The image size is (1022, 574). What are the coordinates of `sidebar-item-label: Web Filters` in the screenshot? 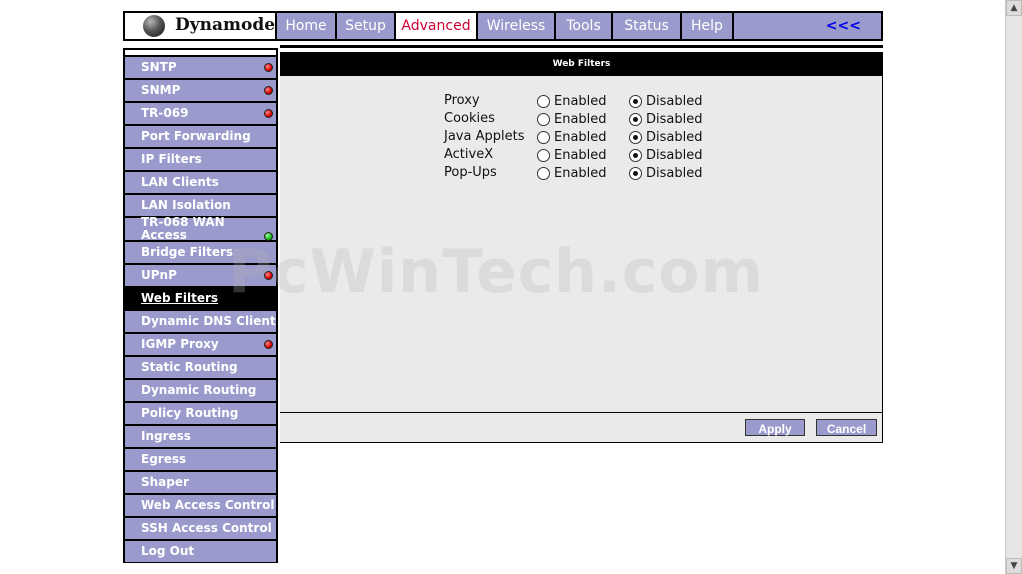 It's located at (180, 298).